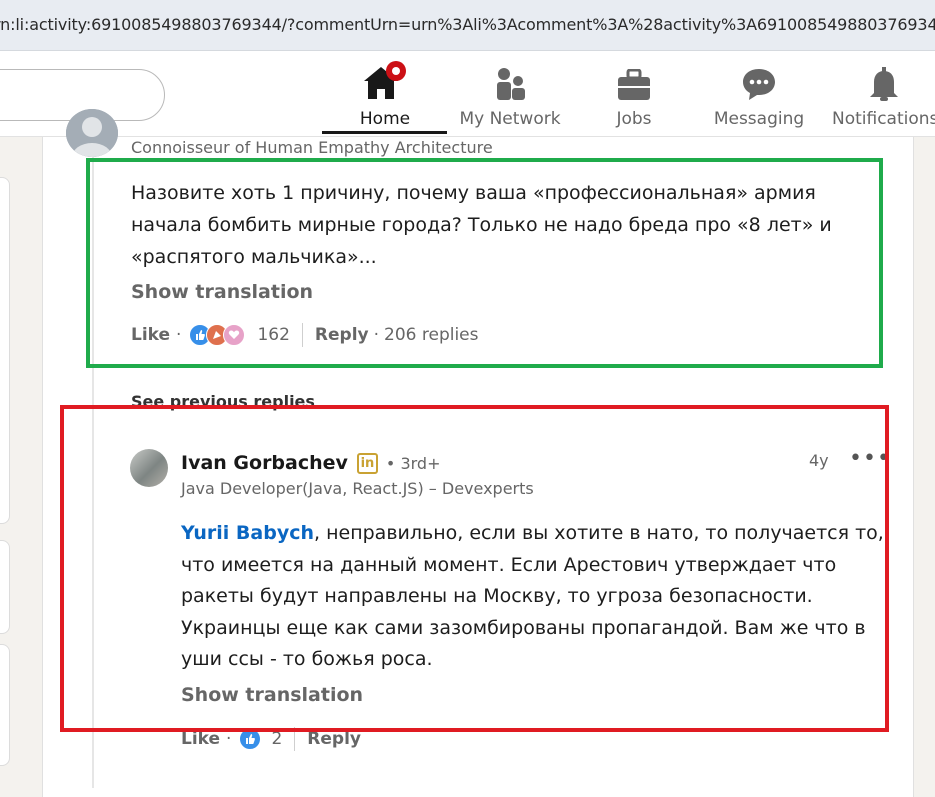 This screenshot has width=935, height=797. I want to click on bell-icon, so click(883, 82).